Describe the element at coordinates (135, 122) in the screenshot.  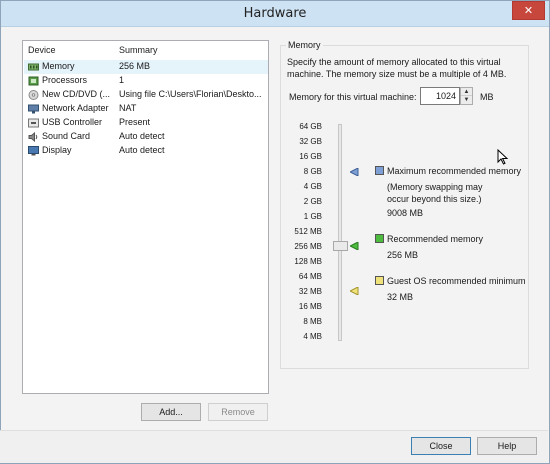
I see `device-summary: Present` at that location.